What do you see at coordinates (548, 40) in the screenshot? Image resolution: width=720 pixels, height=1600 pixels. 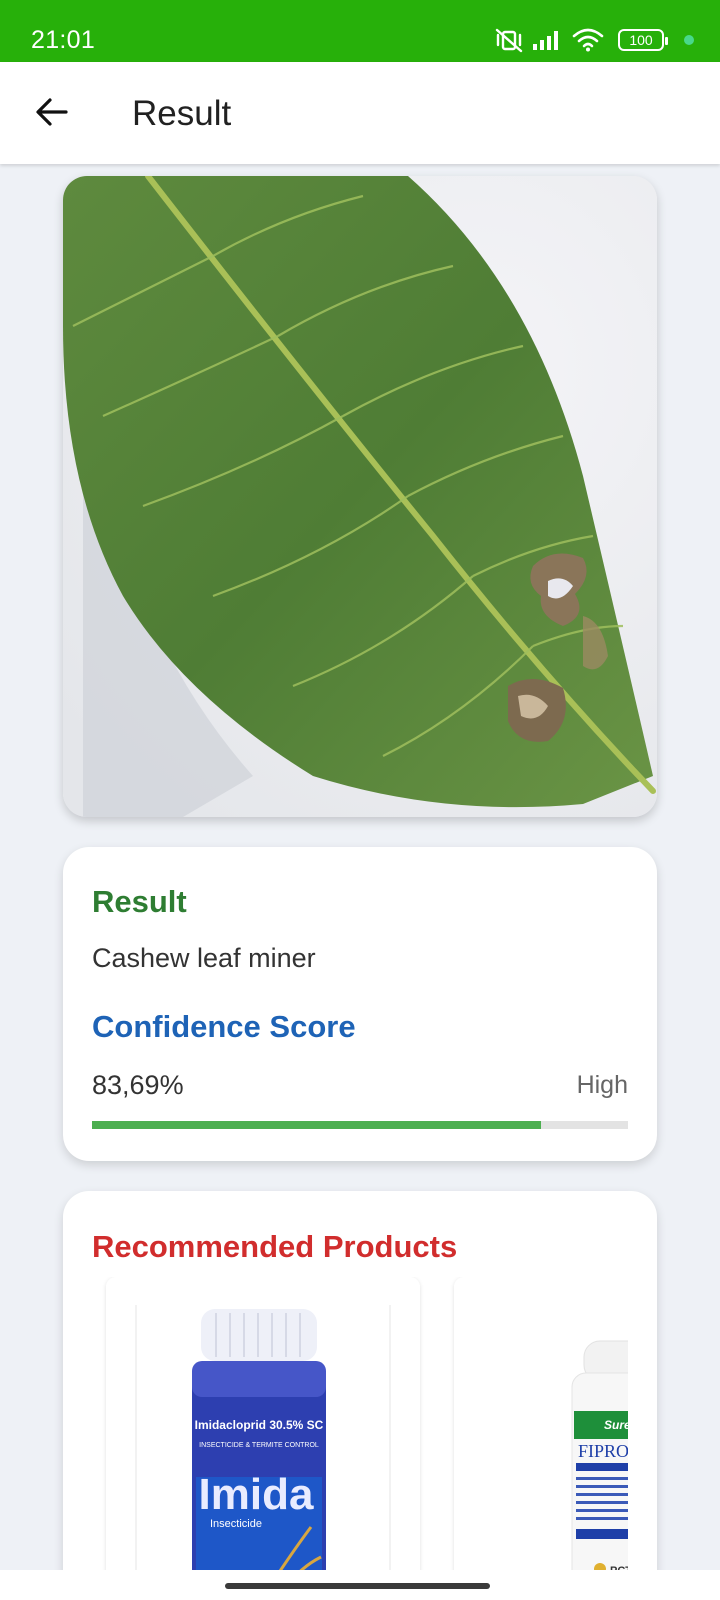 I see `signal-icon` at bounding box center [548, 40].